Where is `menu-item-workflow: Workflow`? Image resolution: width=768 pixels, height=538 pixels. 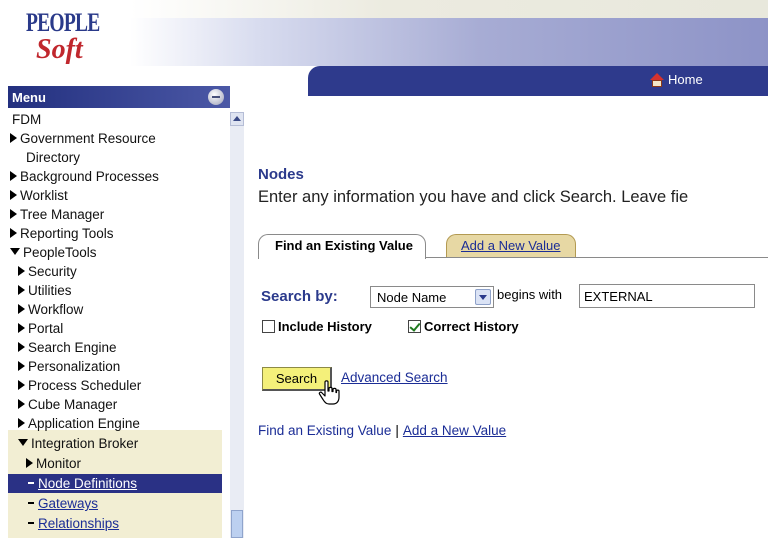 menu-item-workflow: Workflow is located at coordinates (50, 309).